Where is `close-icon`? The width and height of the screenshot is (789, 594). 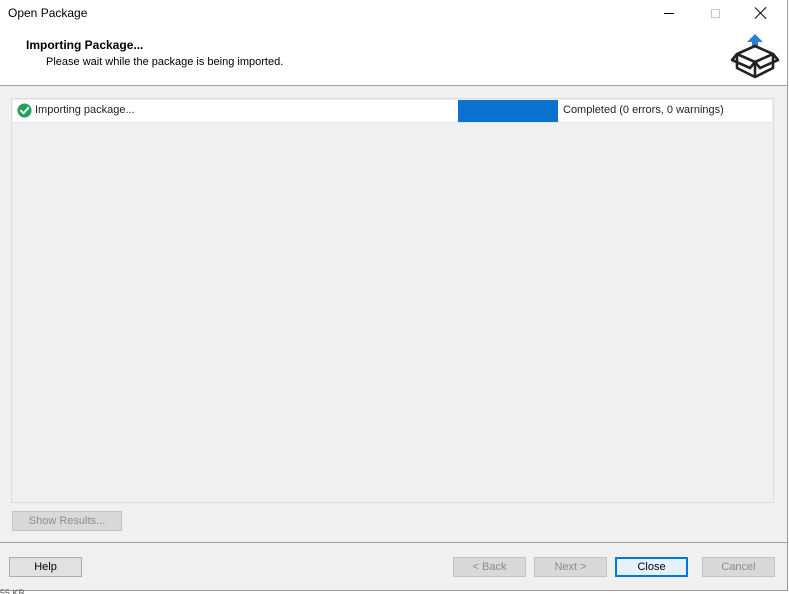
close-icon is located at coordinates (761, 13).